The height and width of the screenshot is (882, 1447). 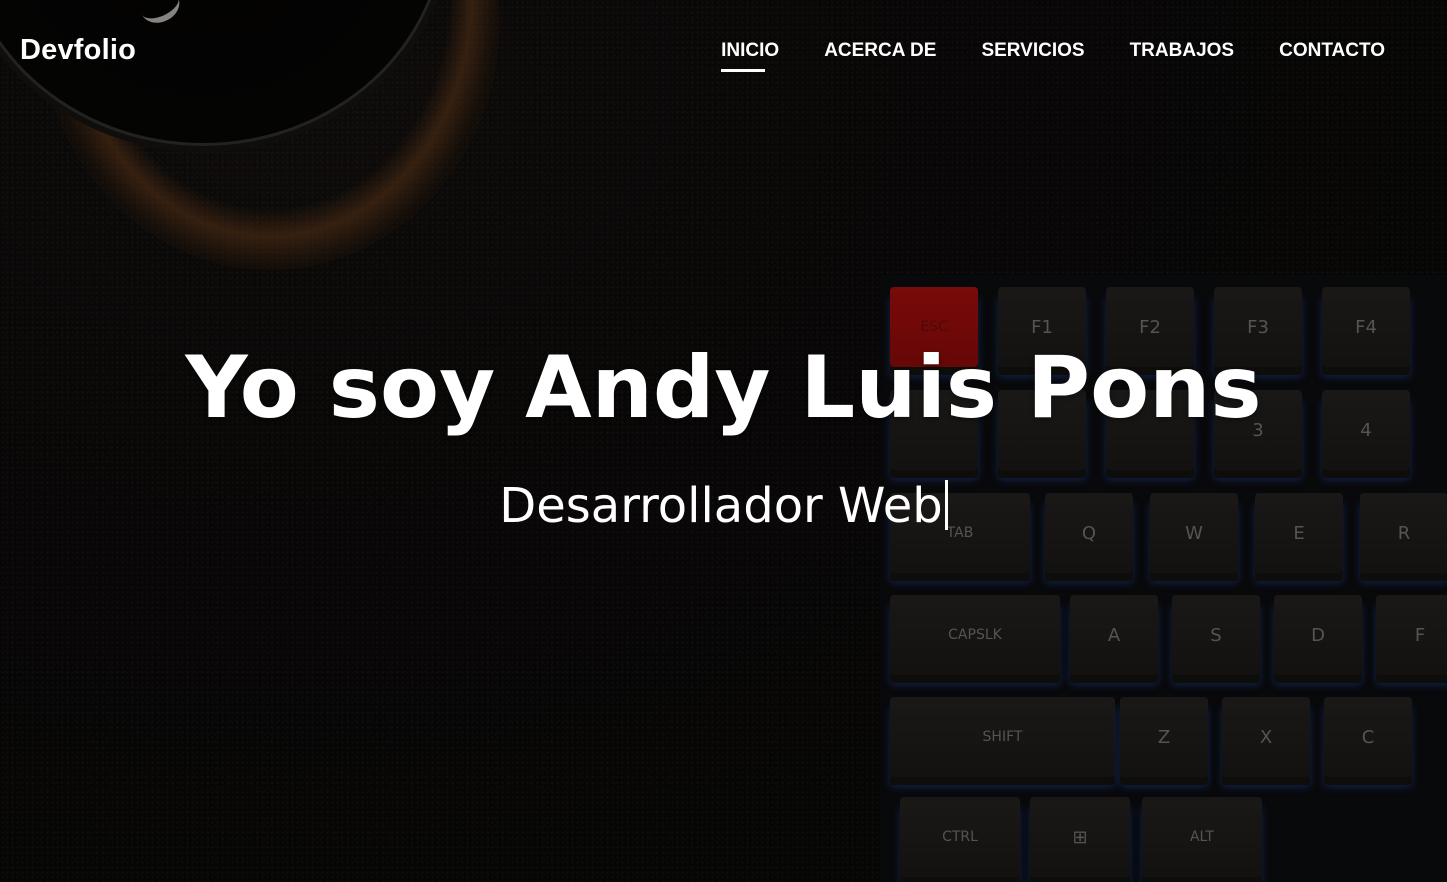 What do you see at coordinates (946, 505) in the screenshot?
I see `typing-cursor` at bounding box center [946, 505].